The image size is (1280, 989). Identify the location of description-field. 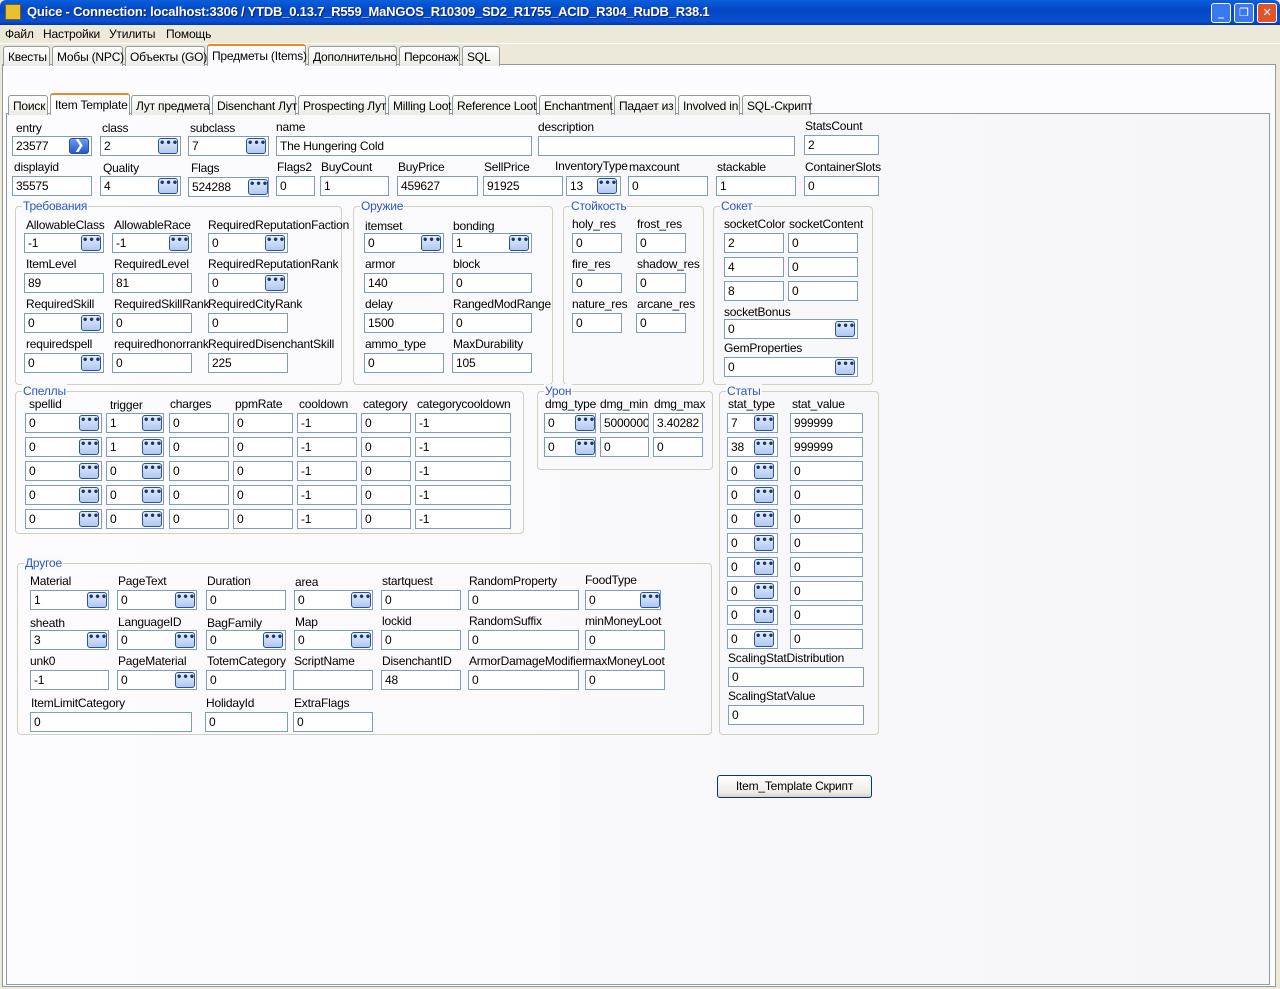
(666, 146).